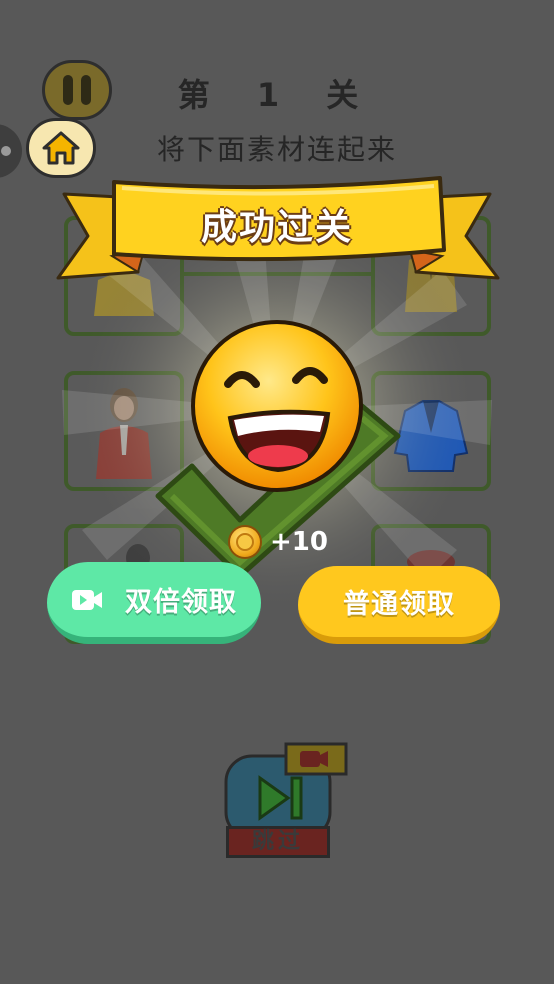 The height and width of the screenshot is (984, 554). What do you see at coordinates (6, 151) in the screenshot?
I see `menu-dots-icon` at bounding box center [6, 151].